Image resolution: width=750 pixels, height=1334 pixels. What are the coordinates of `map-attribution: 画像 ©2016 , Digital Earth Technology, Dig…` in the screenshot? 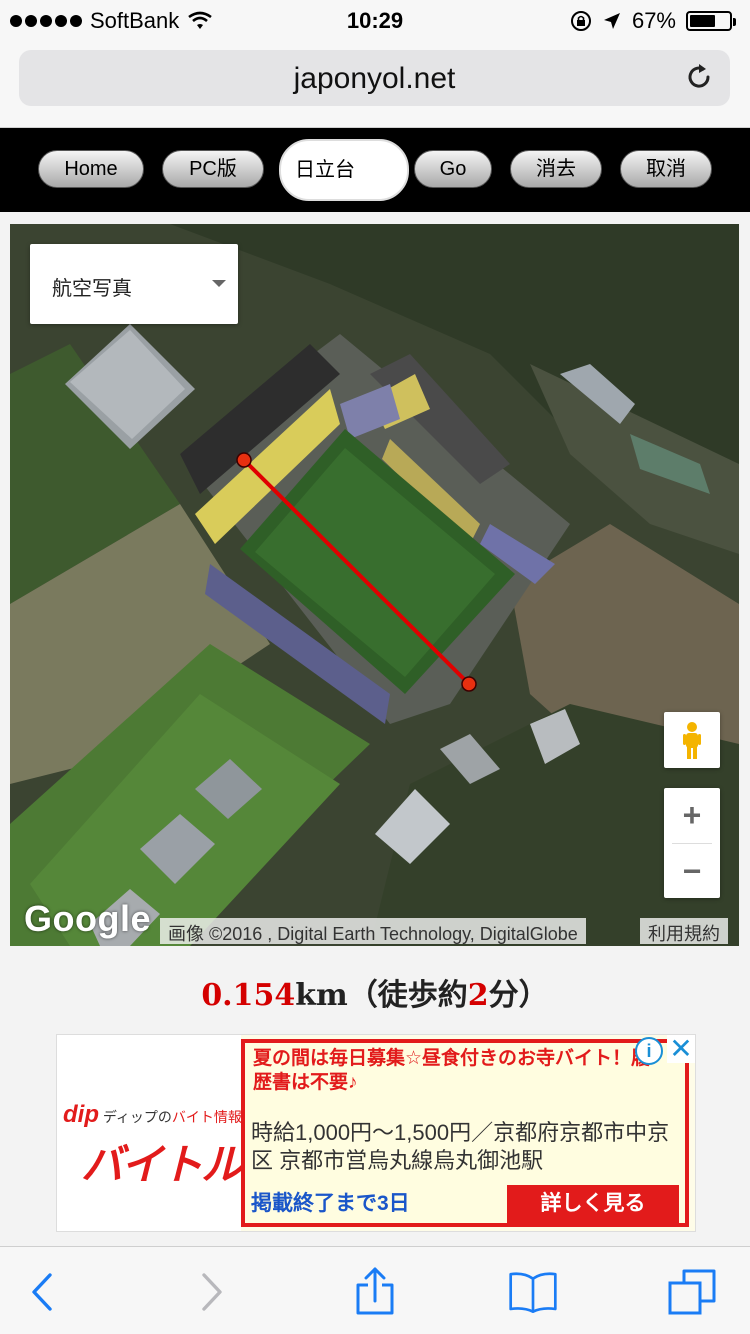 It's located at (373, 931).